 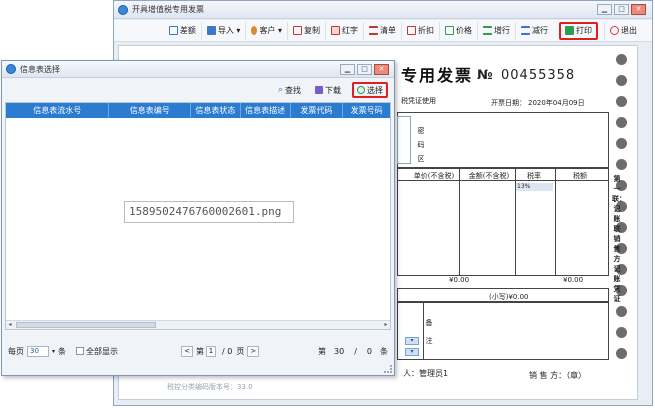 I want to click on invoice-title: 专用发票, so click(x=437, y=75).